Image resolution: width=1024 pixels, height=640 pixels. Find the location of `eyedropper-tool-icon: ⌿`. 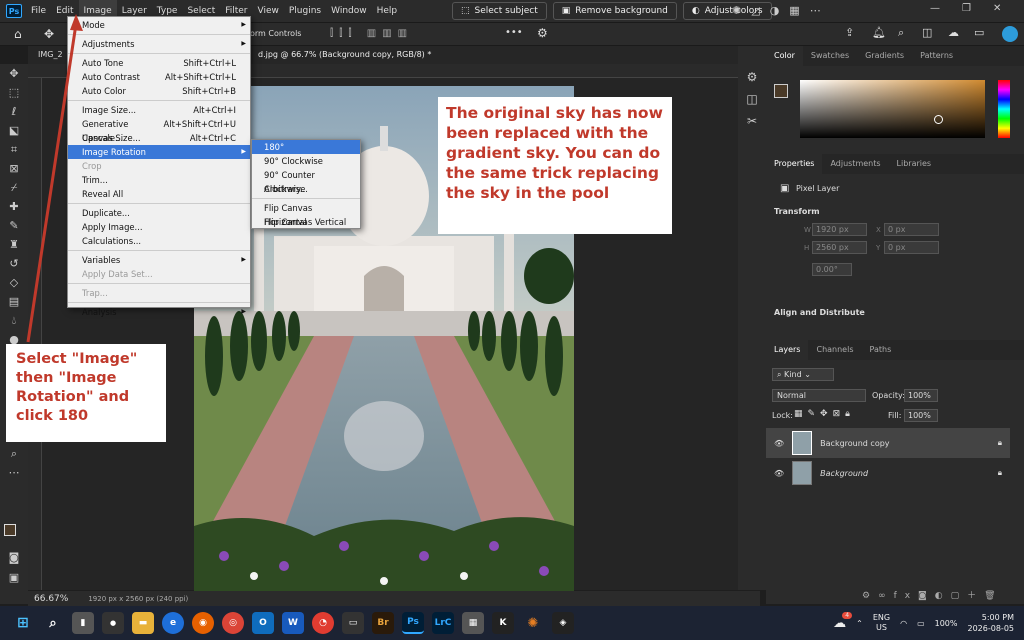

eyedropper-tool-icon: ⌿ is located at coordinates (14, 187).